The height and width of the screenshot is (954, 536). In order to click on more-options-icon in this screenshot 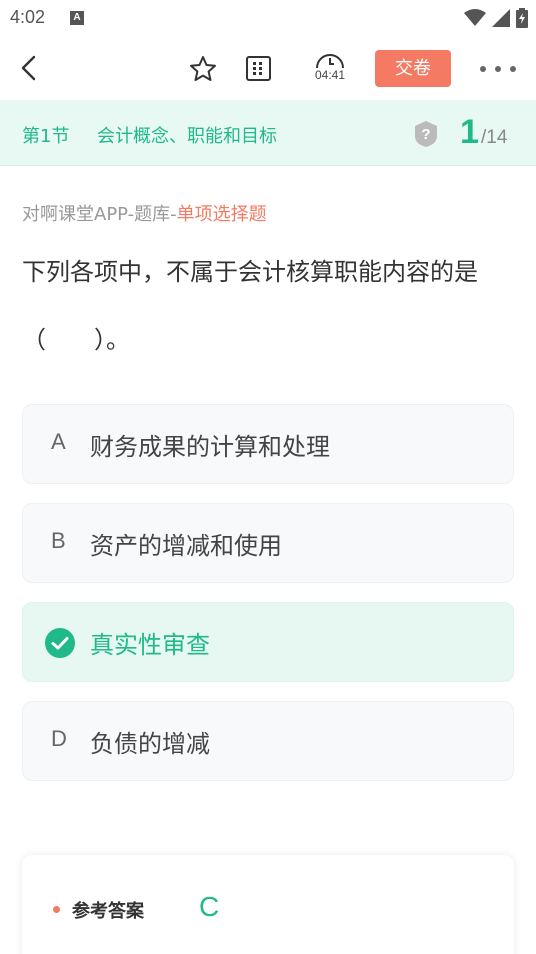, I will do `click(498, 69)`.